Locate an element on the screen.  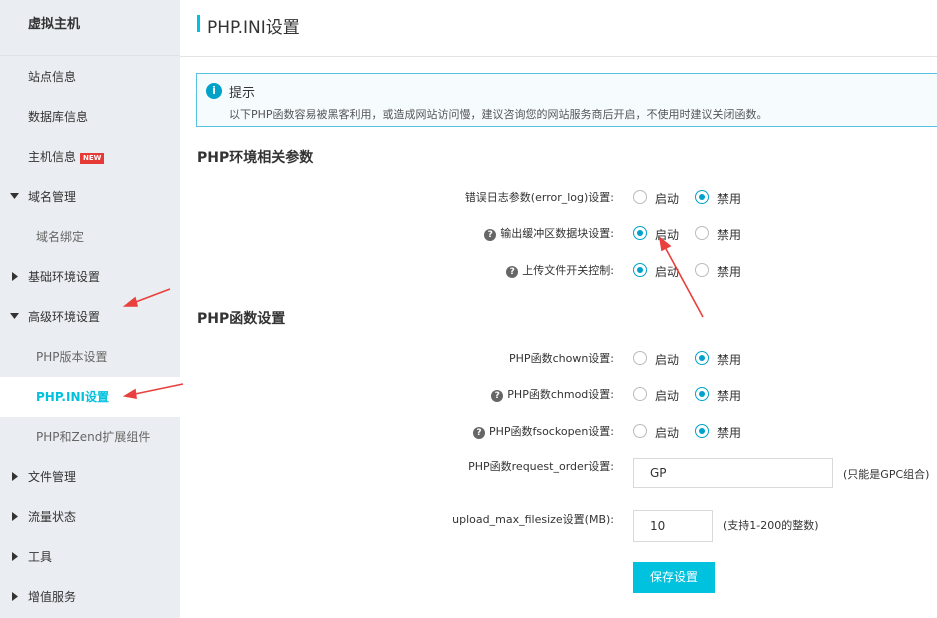
error-log-label: 错误日志参数(error_log)设置: is located at coordinates (539, 197).